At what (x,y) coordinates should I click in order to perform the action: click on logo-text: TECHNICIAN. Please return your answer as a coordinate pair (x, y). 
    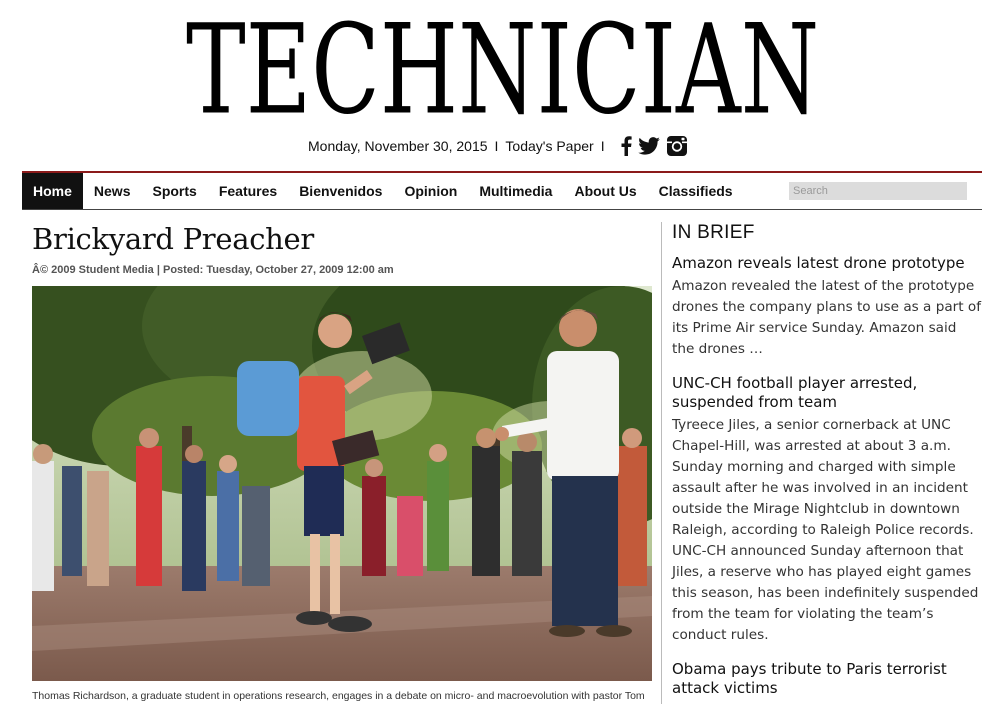
    Looking at the image, I should click on (503, 71).